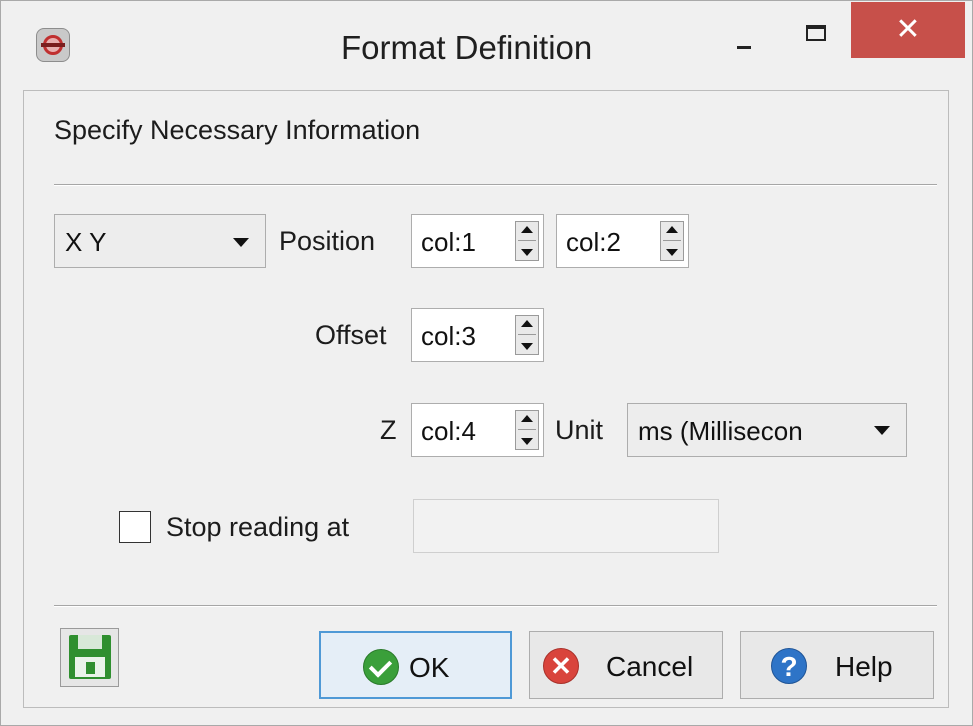 The image size is (973, 726). What do you see at coordinates (160, 241) in the screenshot?
I see `coordinate-type-dropdown: X Y` at bounding box center [160, 241].